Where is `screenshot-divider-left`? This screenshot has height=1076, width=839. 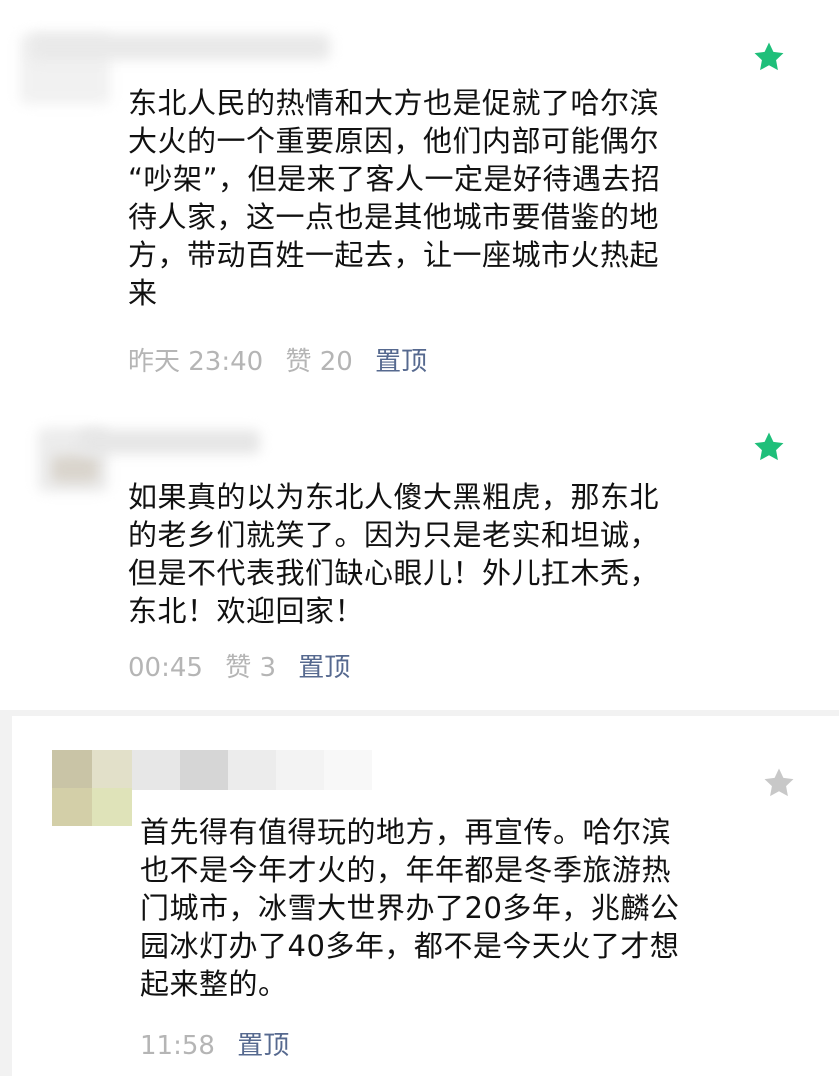 screenshot-divider-left is located at coordinates (6, 896).